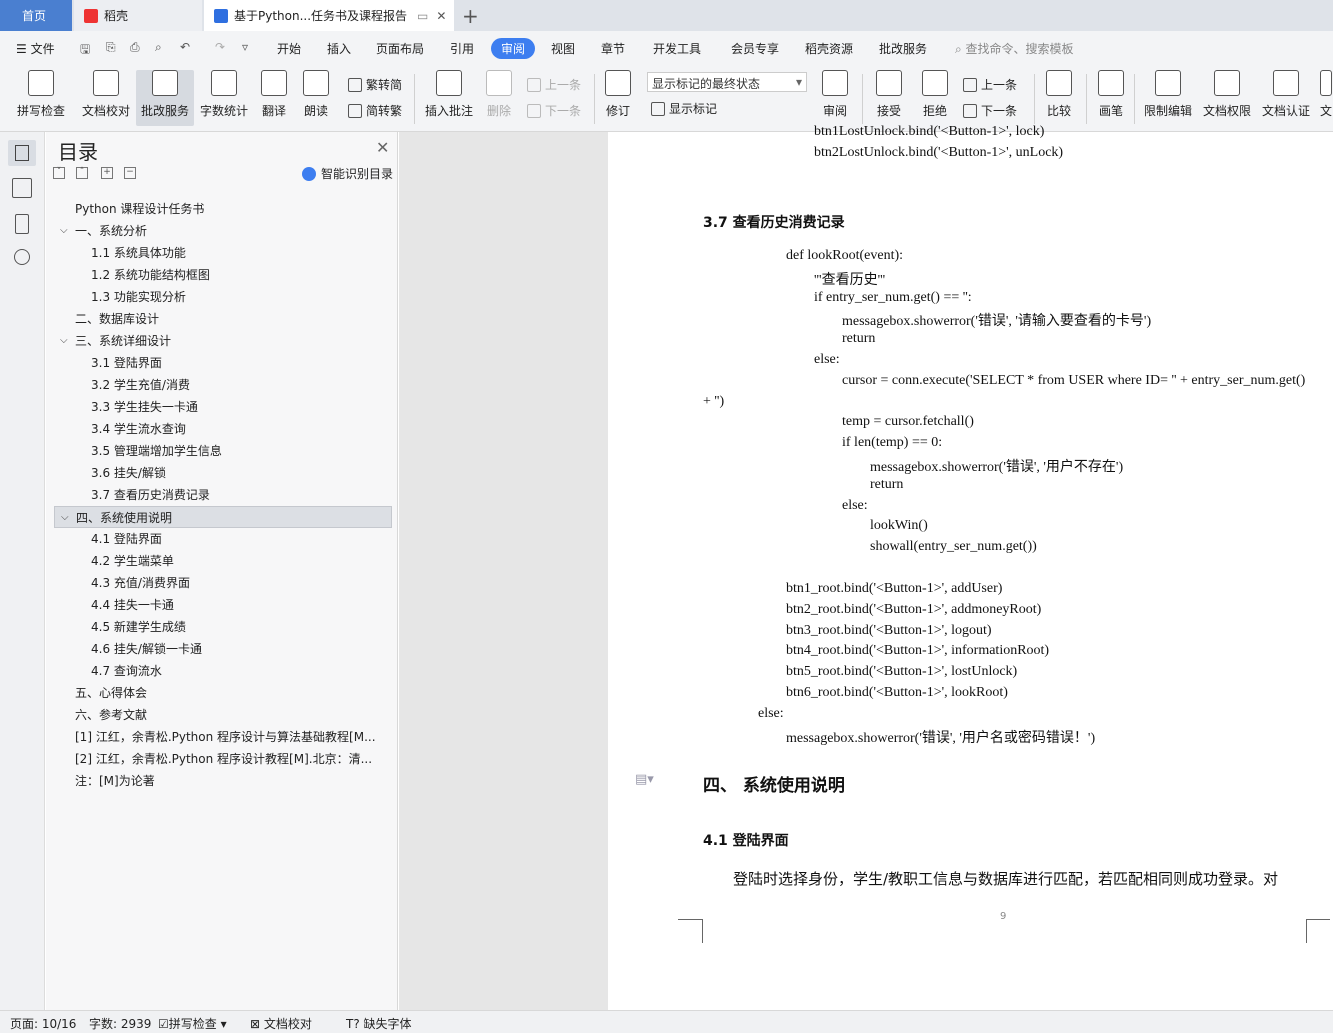 The height and width of the screenshot is (1033, 1333). Describe the element at coordinates (223, 605) in the screenshot. I see `toc-item: 4.4 挂失一卡通` at that location.